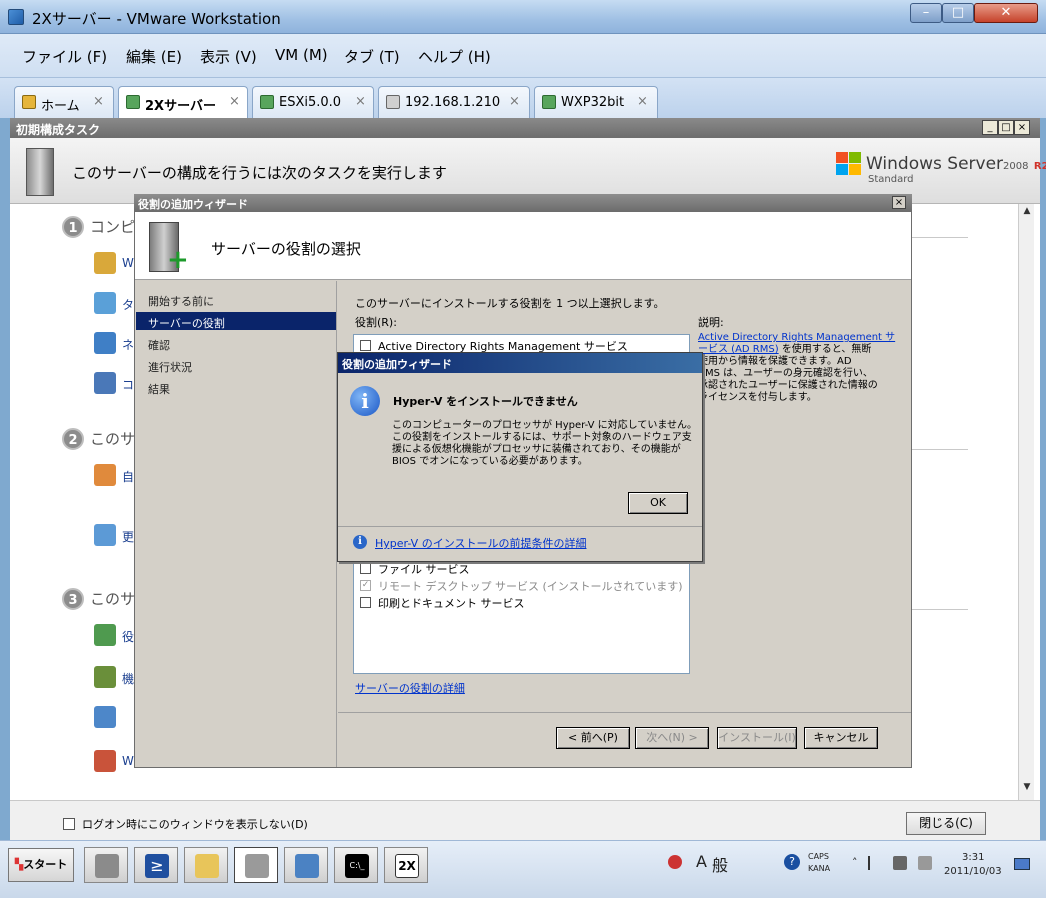 The height and width of the screenshot is (898, 1046). What do you see at coordinates (410, 688) in the screenshot?
I see `roles-details-link: サーバーの役割の詳細` at bounding box center [410, 688].